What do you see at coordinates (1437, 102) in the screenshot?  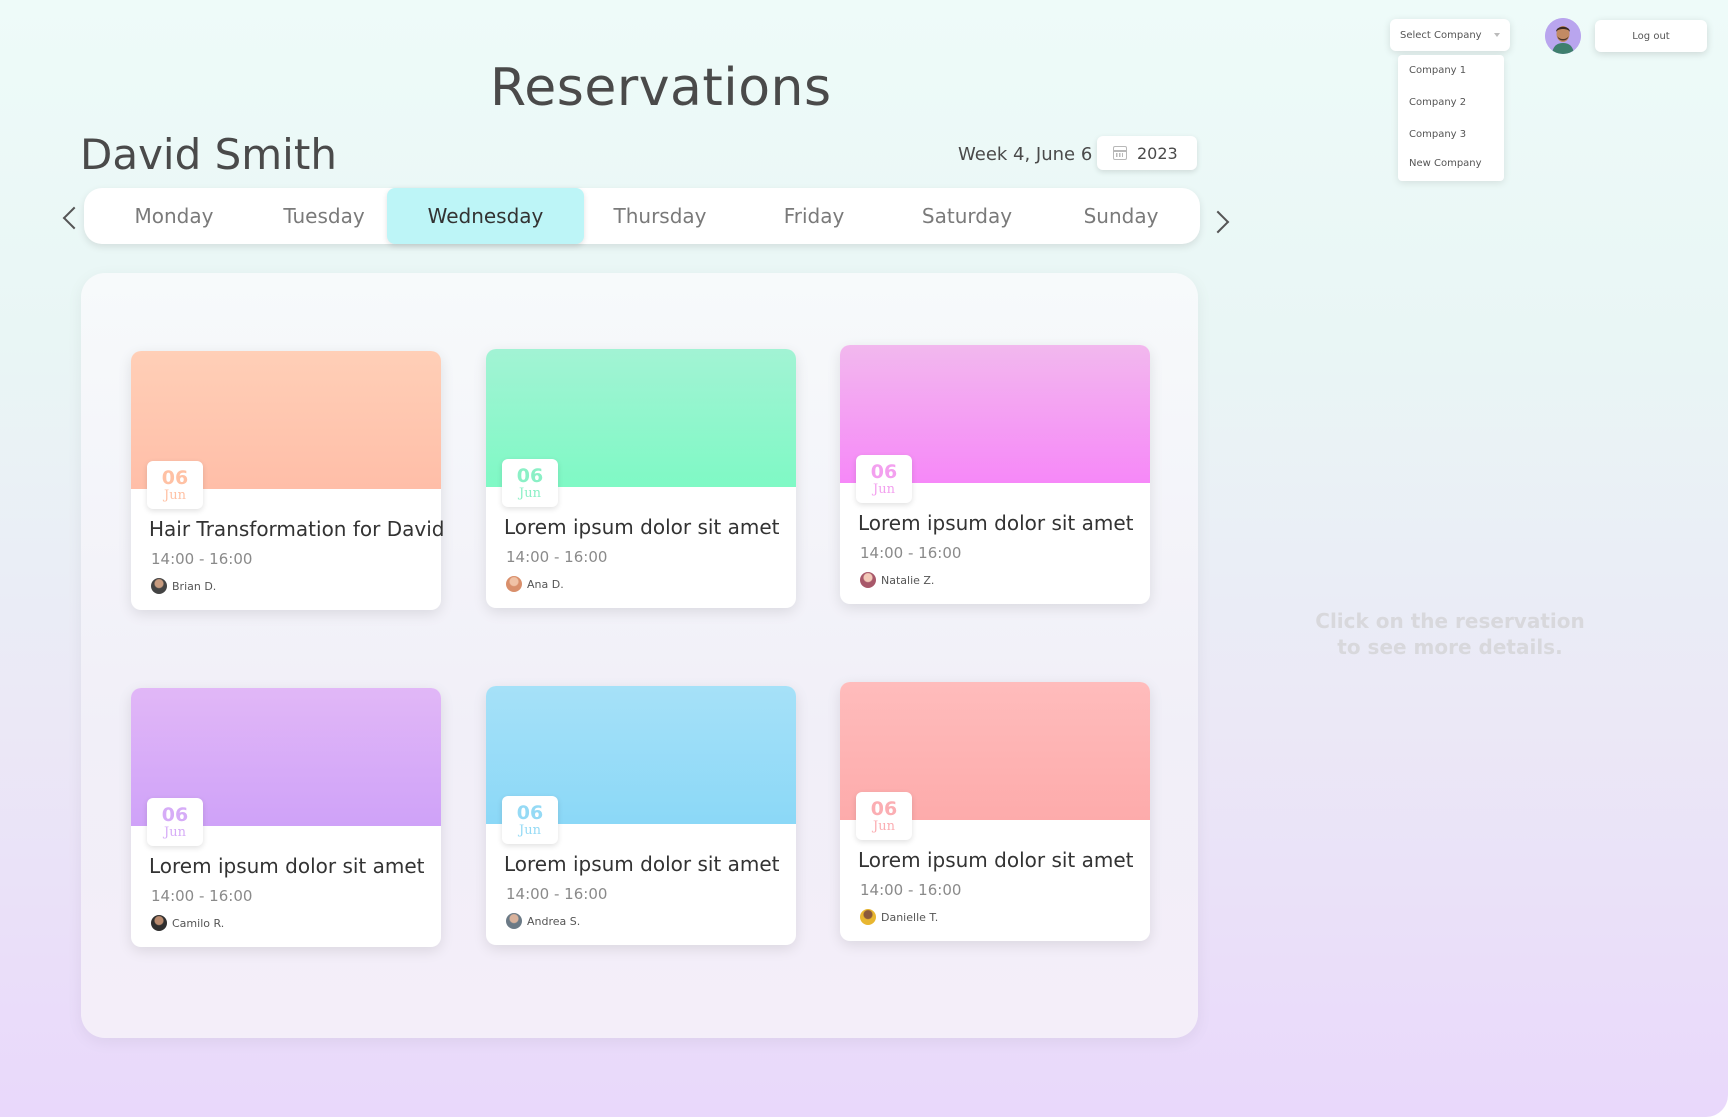 I see `company-option: Company 2` at bounding box center [1437, 102].